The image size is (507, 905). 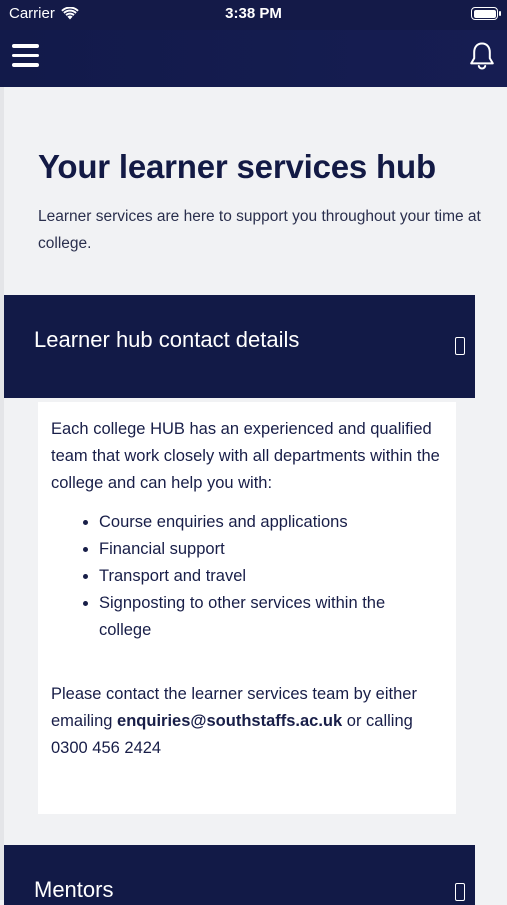 I want to click on list-item: Course enquiries and applications, so click(x=270, y=522).